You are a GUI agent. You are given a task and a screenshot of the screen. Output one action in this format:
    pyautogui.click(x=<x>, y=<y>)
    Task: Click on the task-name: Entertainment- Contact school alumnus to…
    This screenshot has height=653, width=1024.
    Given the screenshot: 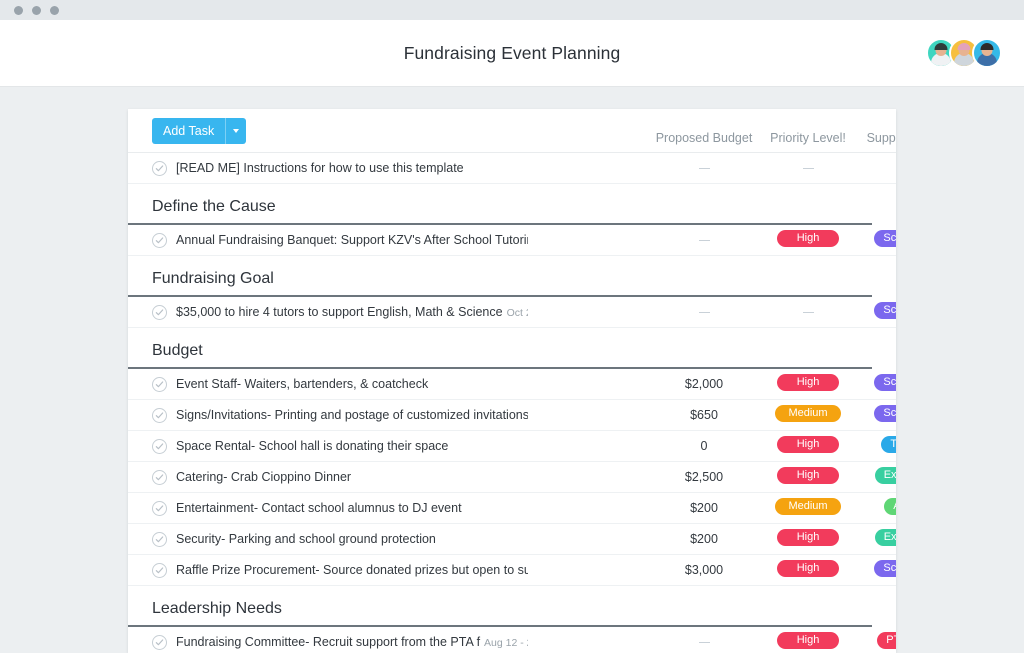 What is the action you would take?
    pyautogui.click(x=352, y=508)
    